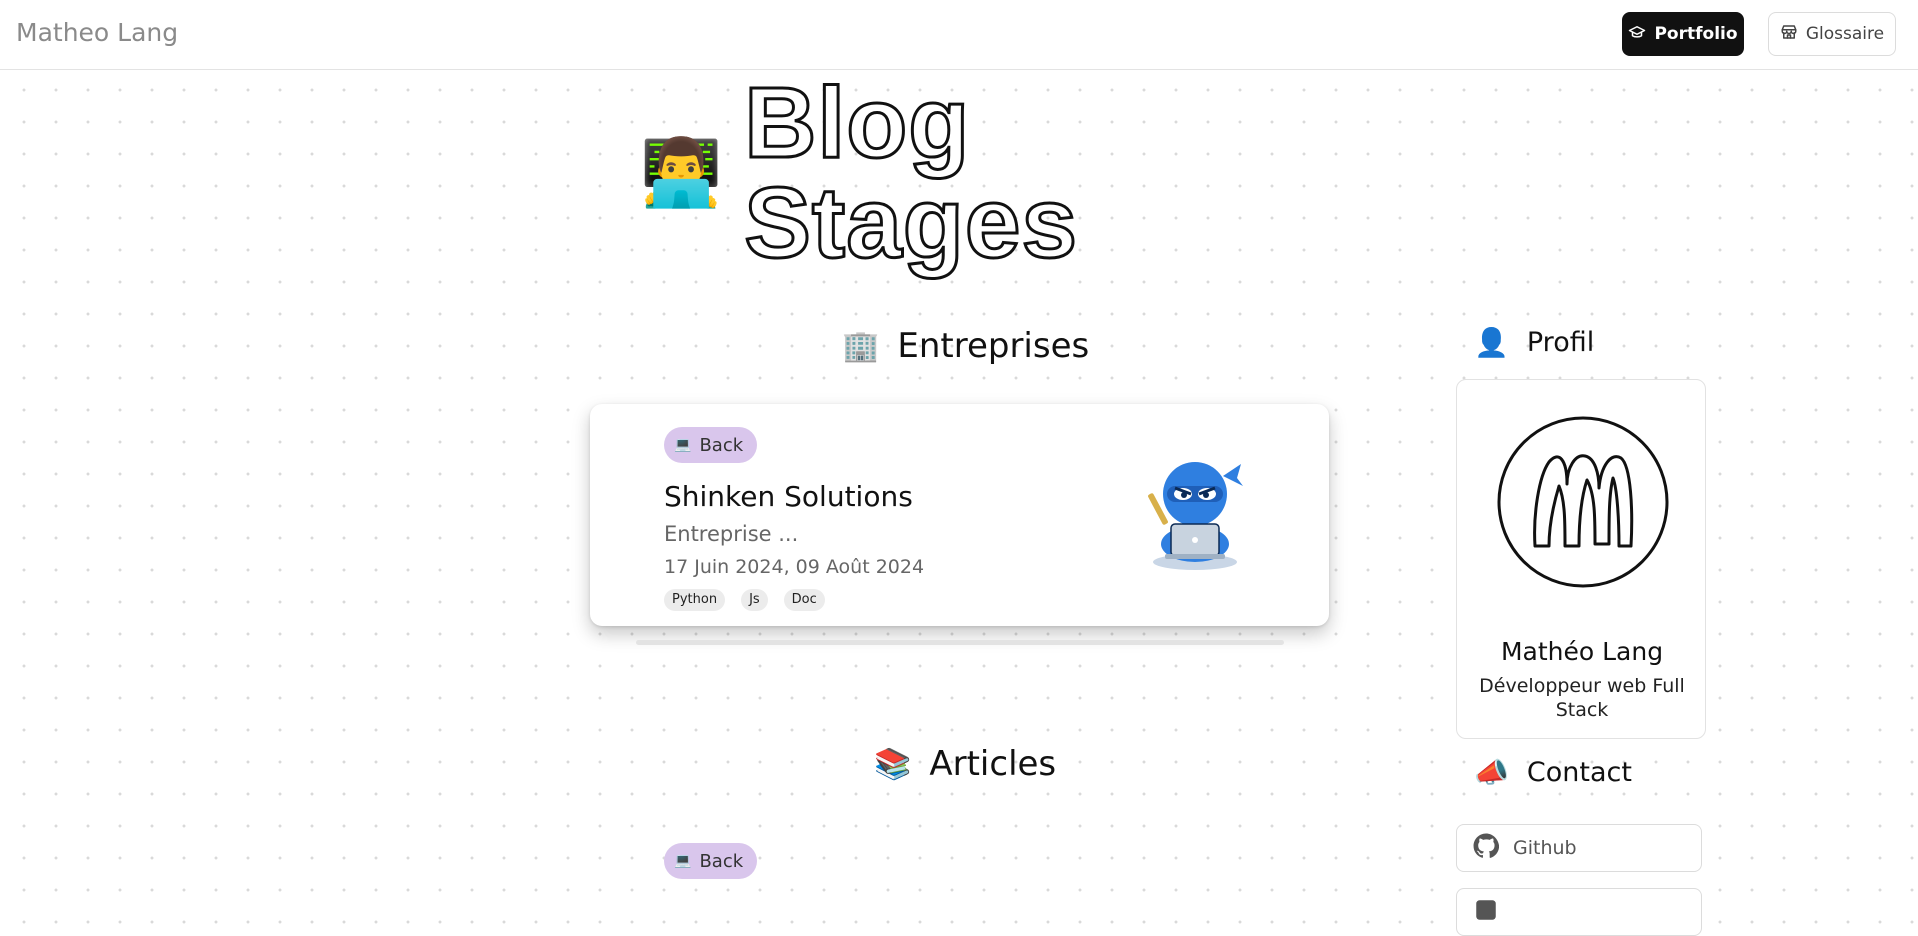  I want to click on tag-python: Python, so click(695, 600).